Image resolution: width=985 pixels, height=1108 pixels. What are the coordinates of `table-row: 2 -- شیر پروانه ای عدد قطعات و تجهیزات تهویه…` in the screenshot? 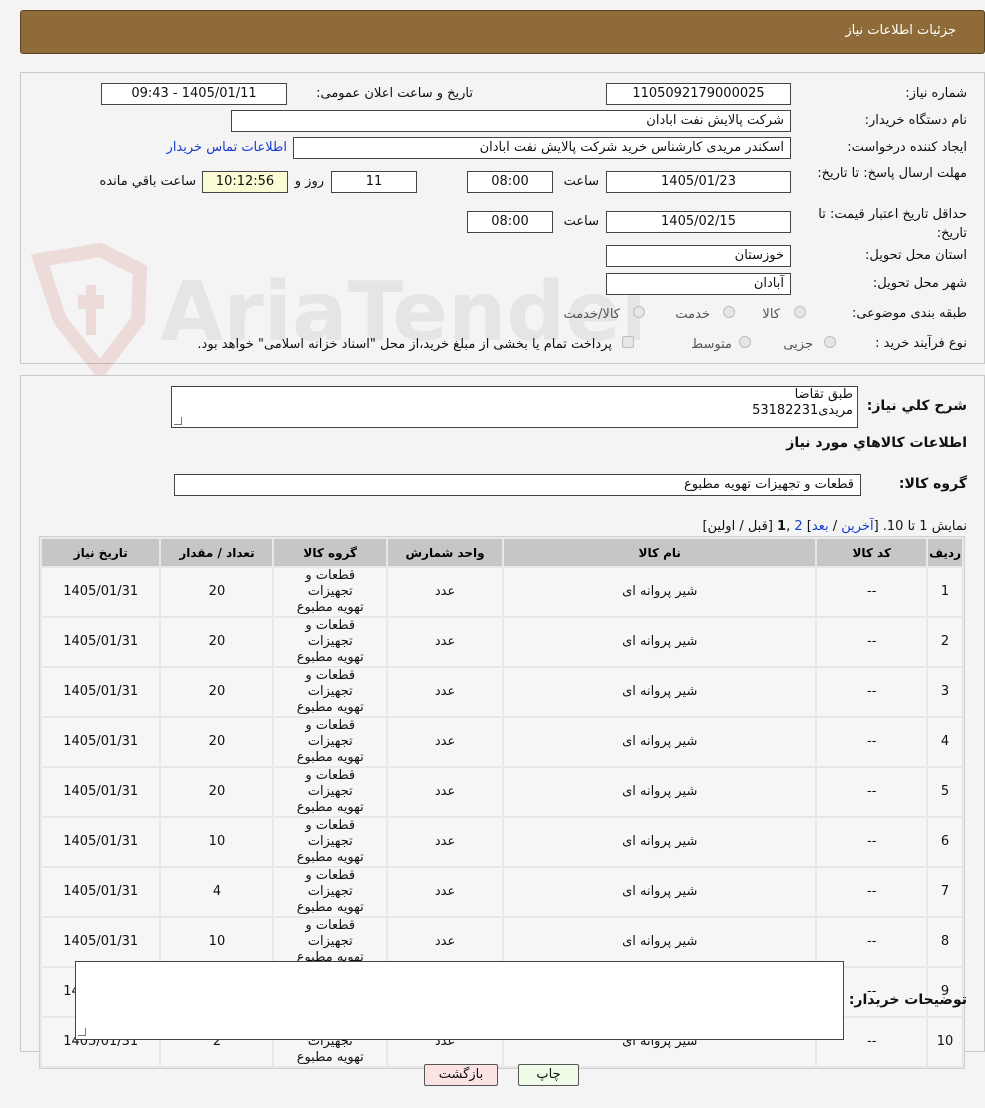 It's located at (502, 642).